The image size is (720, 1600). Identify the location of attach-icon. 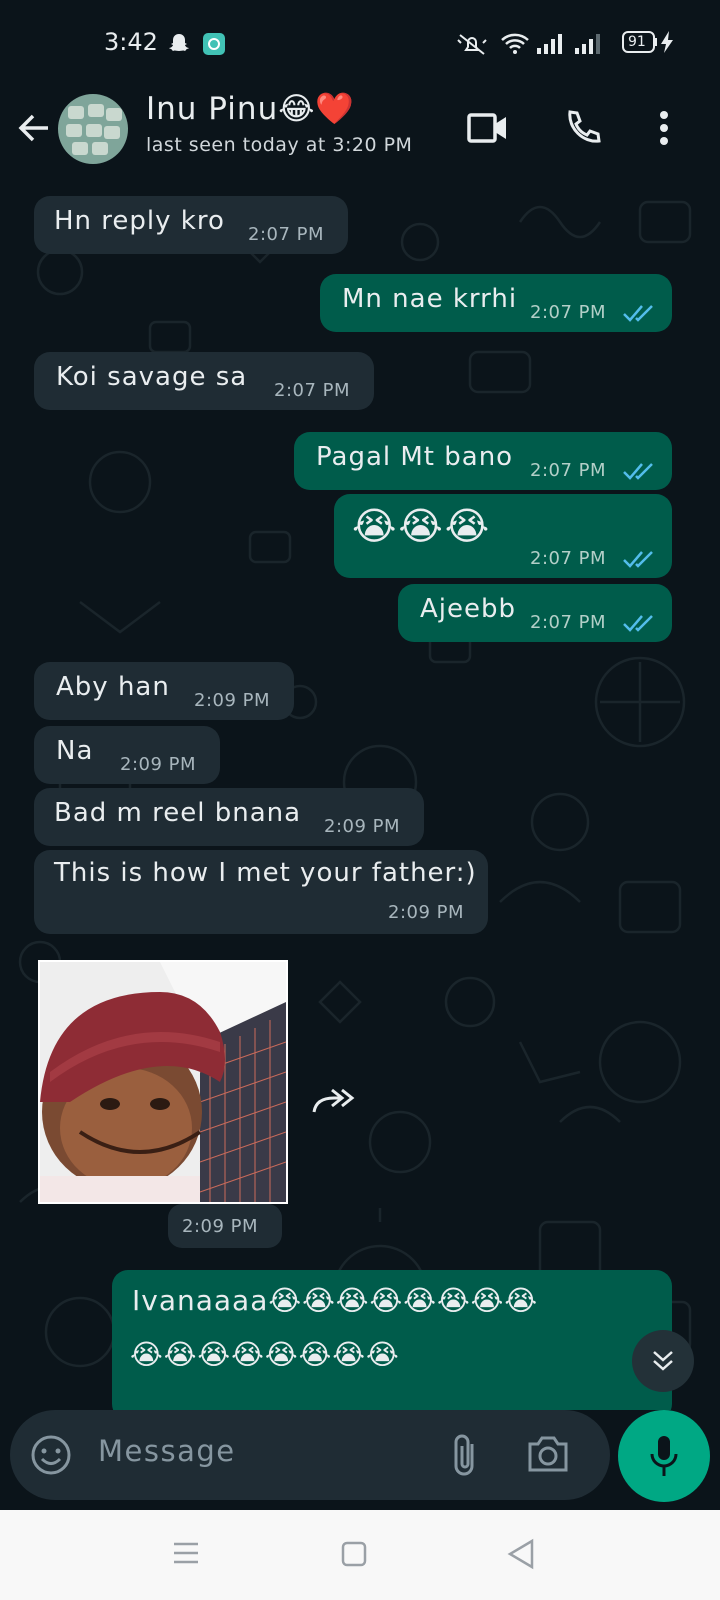
(464, 1455).